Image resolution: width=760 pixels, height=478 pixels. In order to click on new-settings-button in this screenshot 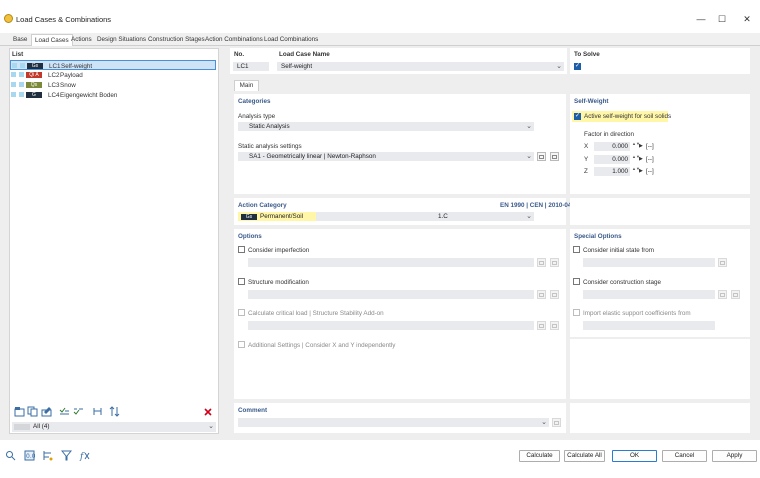, I will do `click(541, 156)`.